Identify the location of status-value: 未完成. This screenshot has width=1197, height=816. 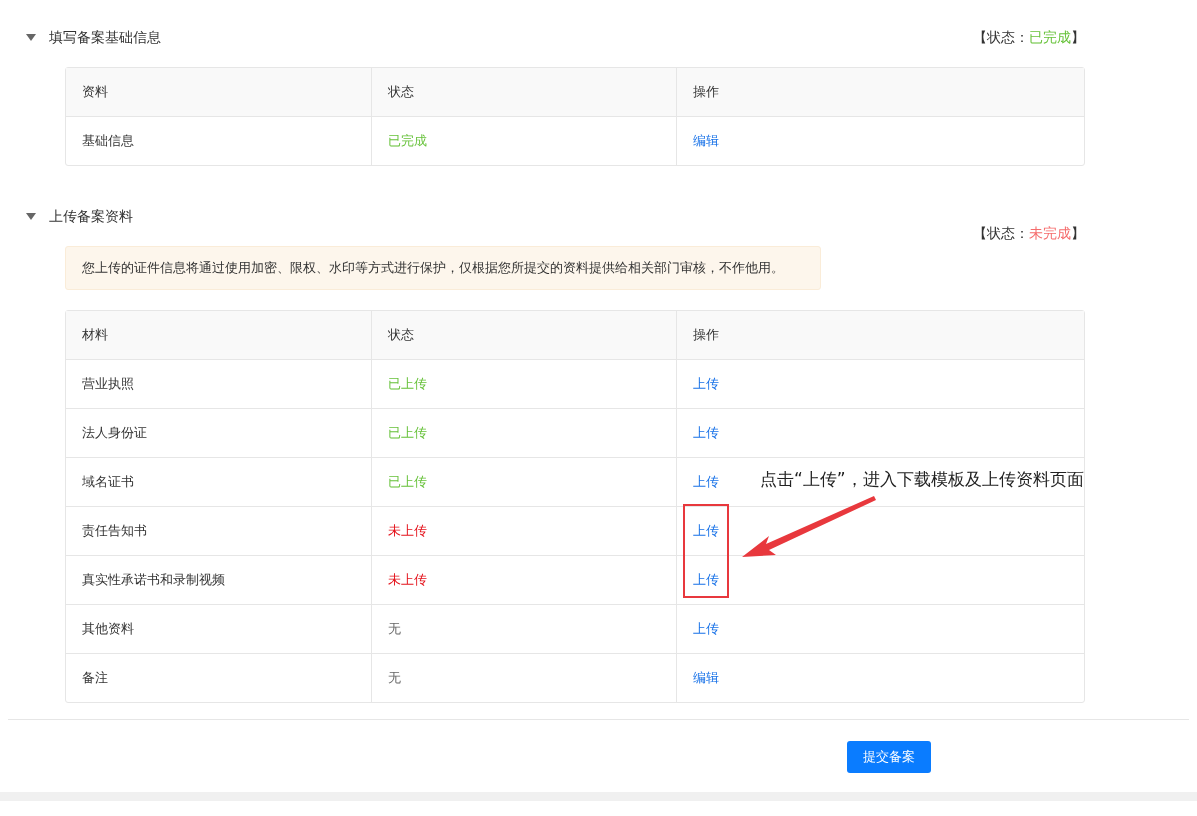
(1050, 233).